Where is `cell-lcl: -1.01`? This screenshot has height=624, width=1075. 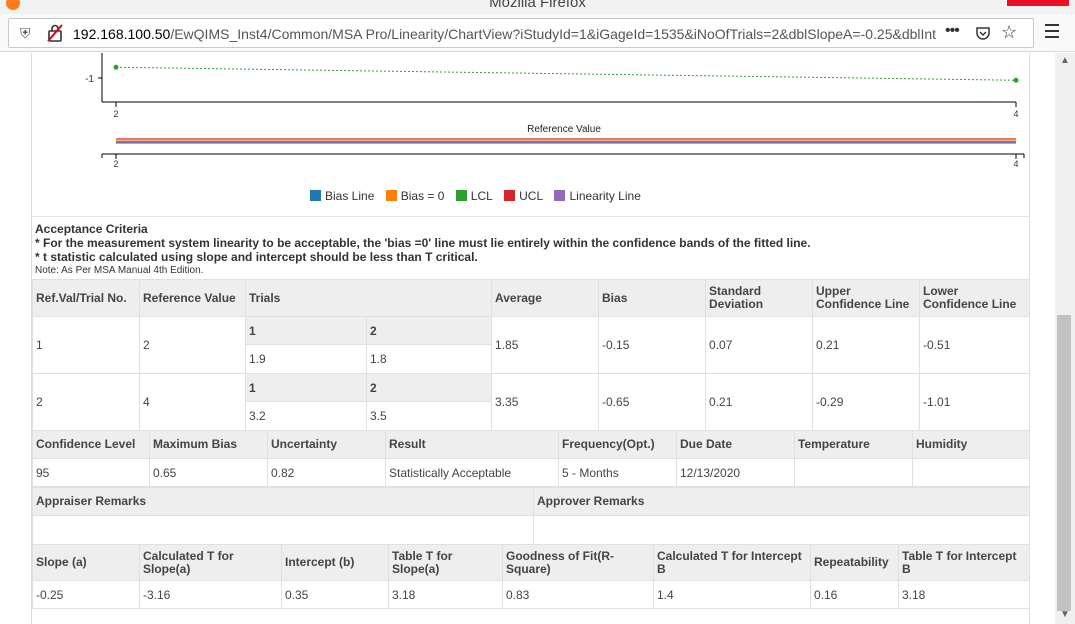
cell-lcl: -1.01 is located at coordinates (975, 402).